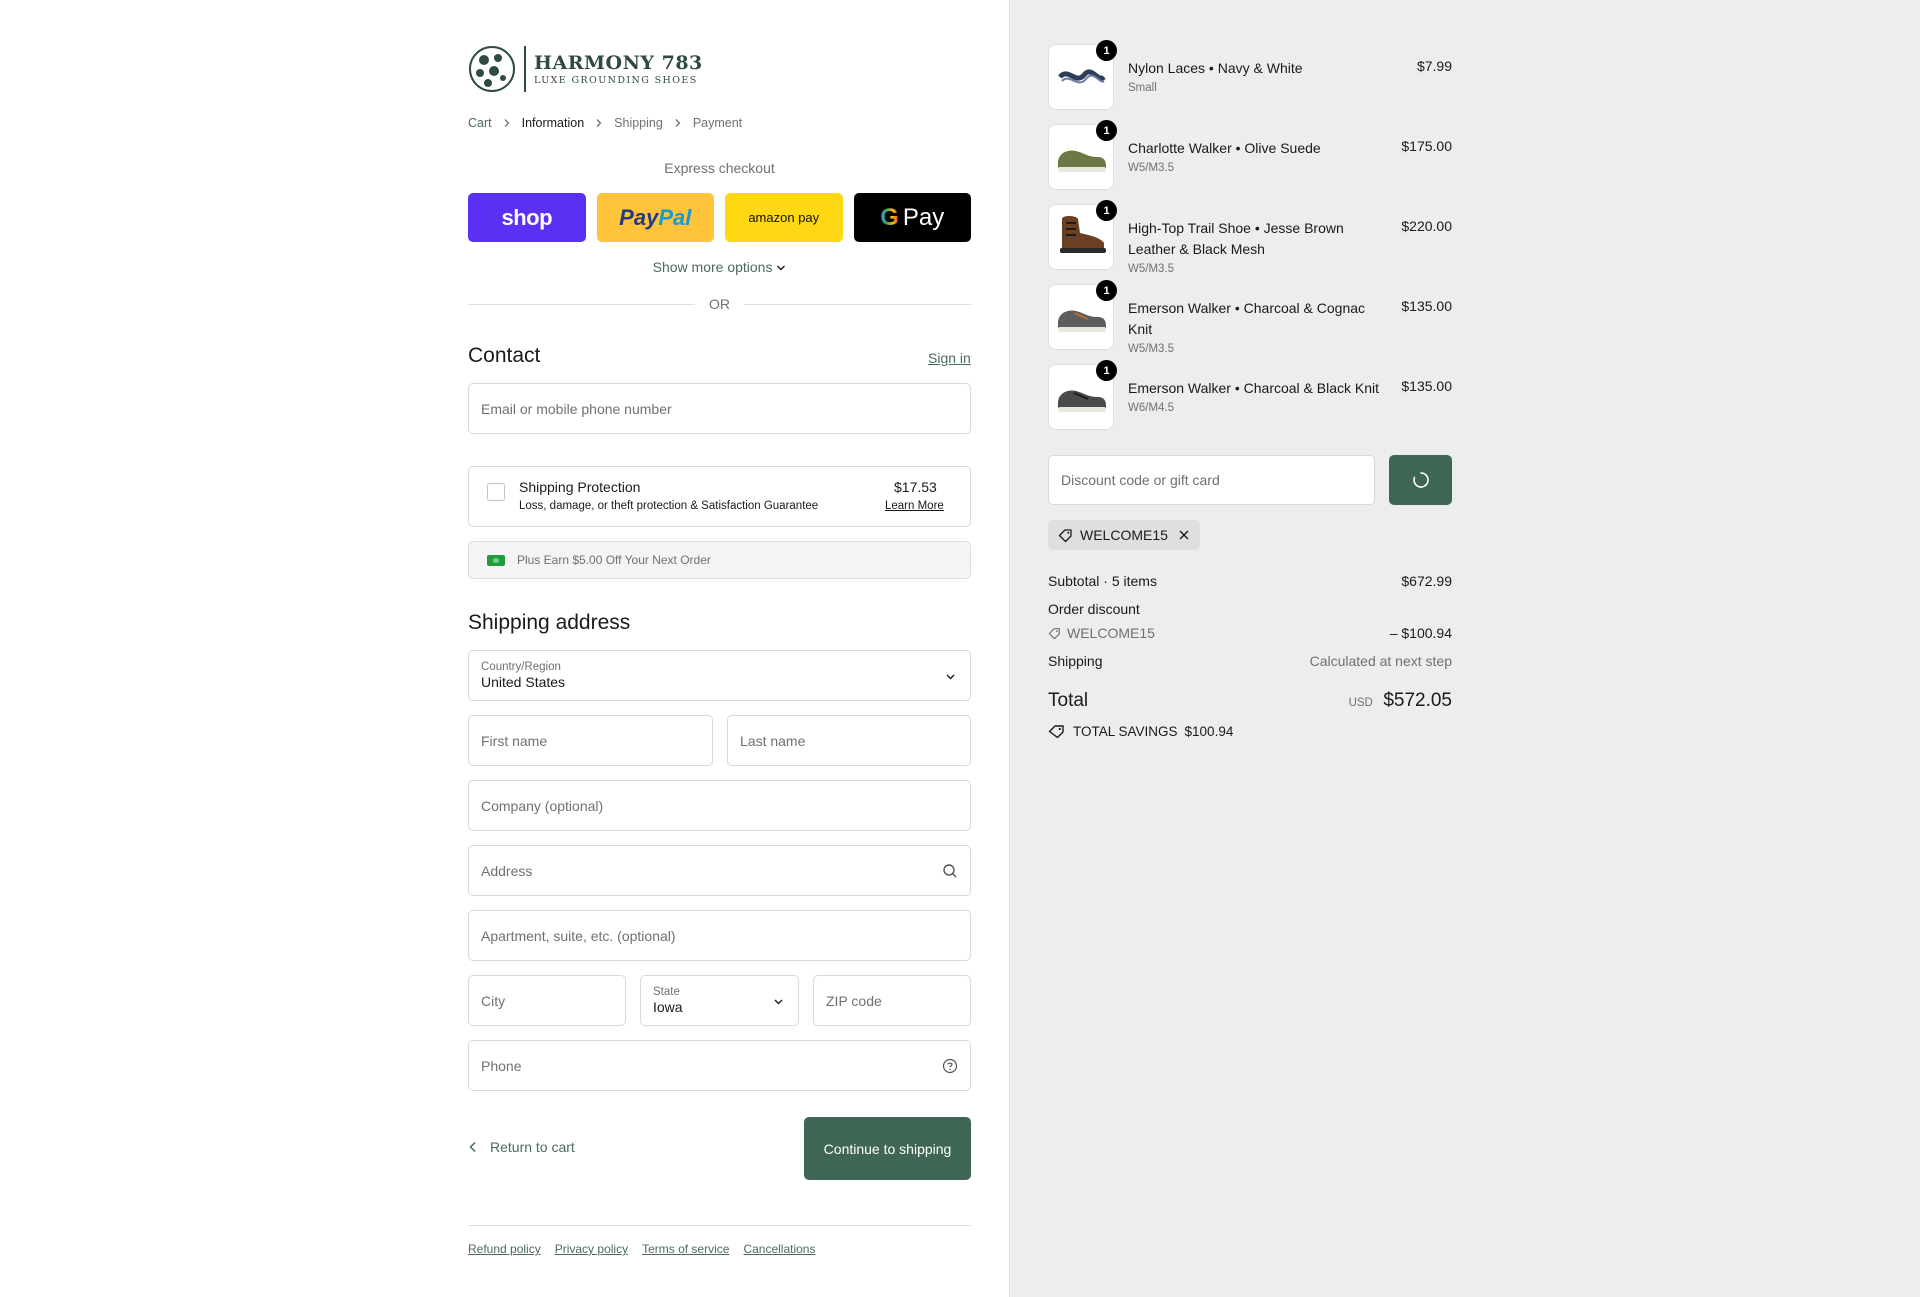 The height and width of the screenshot is (1297, 1920). I want to click on zip-input, so click(892, 1000).